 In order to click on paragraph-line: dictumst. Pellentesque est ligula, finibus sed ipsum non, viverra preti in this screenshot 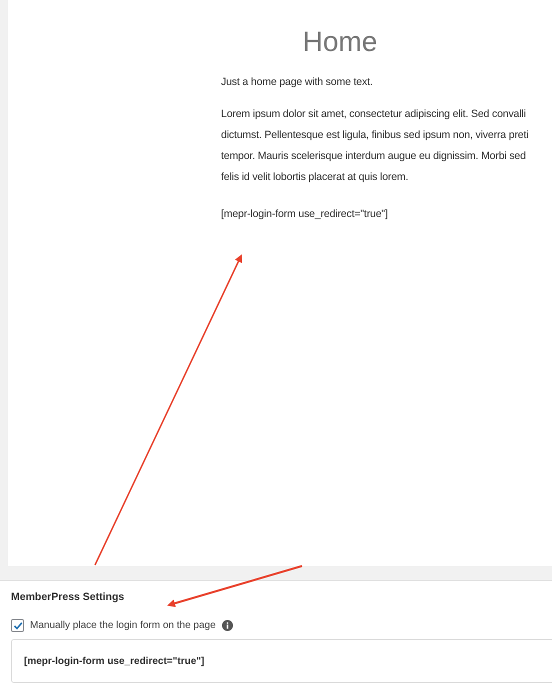, I will do `click(375, 135)`.